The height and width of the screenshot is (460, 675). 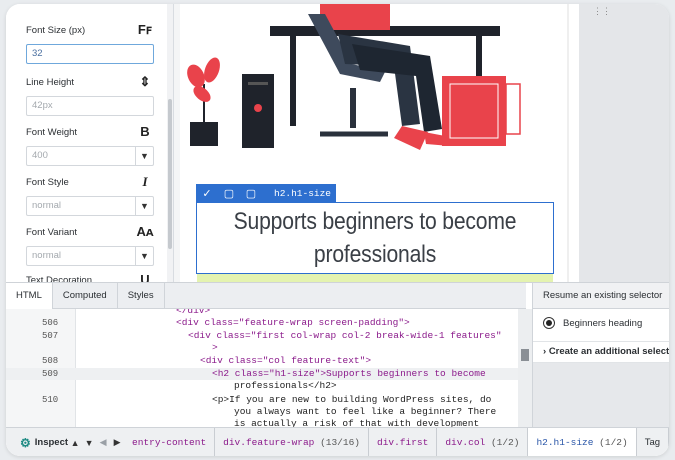 I want to click on code-line: professionals</h2>, so click(x=262, y=386).